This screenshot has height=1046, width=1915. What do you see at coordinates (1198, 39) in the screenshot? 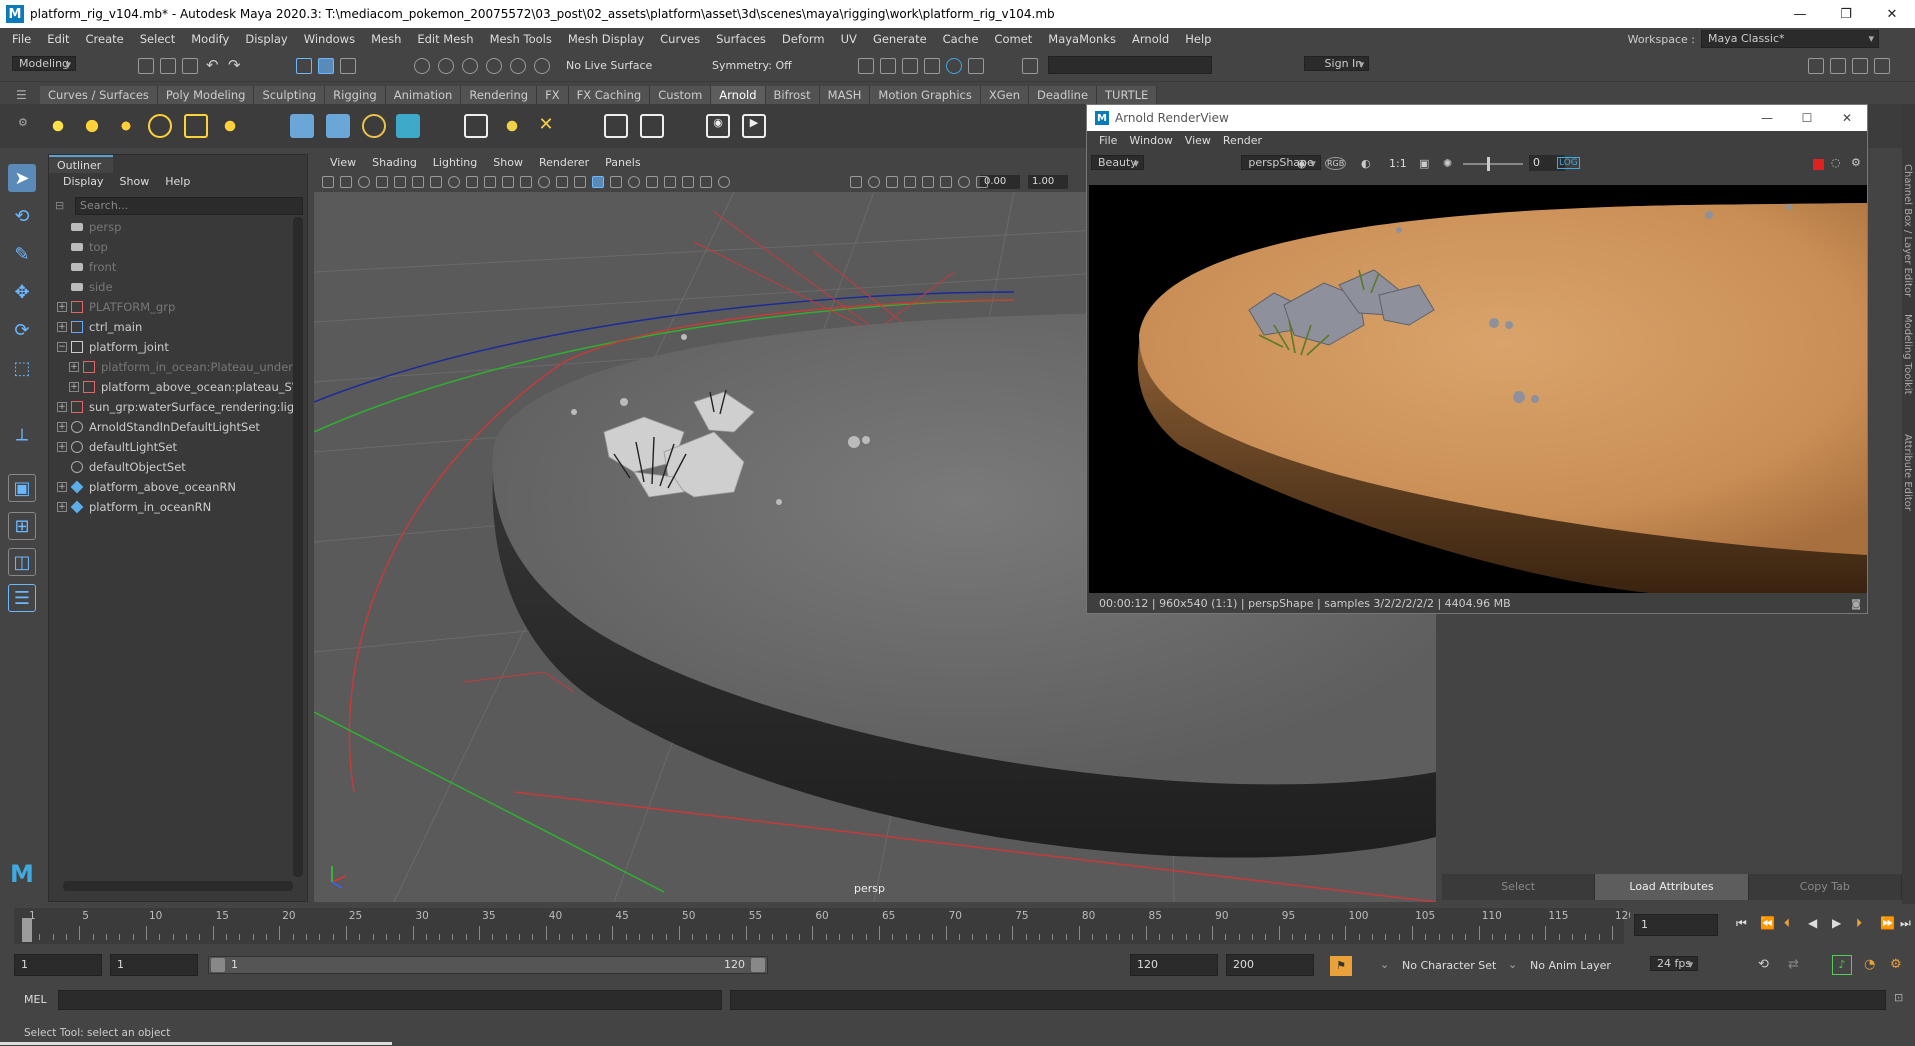
I see `menu-help: Help` at bounding box center [1198, 39].